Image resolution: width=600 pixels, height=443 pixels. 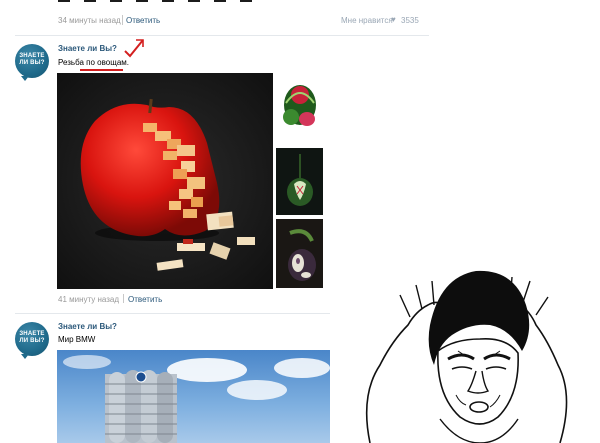 What do you see at coordinates (89, 20) in the screenshot?
I see `post-timestamp: 34 минуты назад` at bounding box center [89, 20].